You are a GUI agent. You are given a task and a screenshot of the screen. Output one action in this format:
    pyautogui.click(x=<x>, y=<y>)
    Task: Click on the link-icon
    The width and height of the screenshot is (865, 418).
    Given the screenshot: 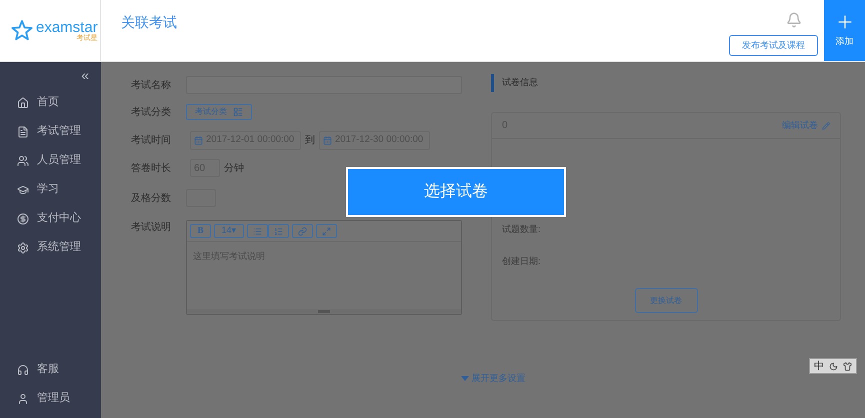 What is the action you would take?
    pyautogui.click(x=302, y=231)
    